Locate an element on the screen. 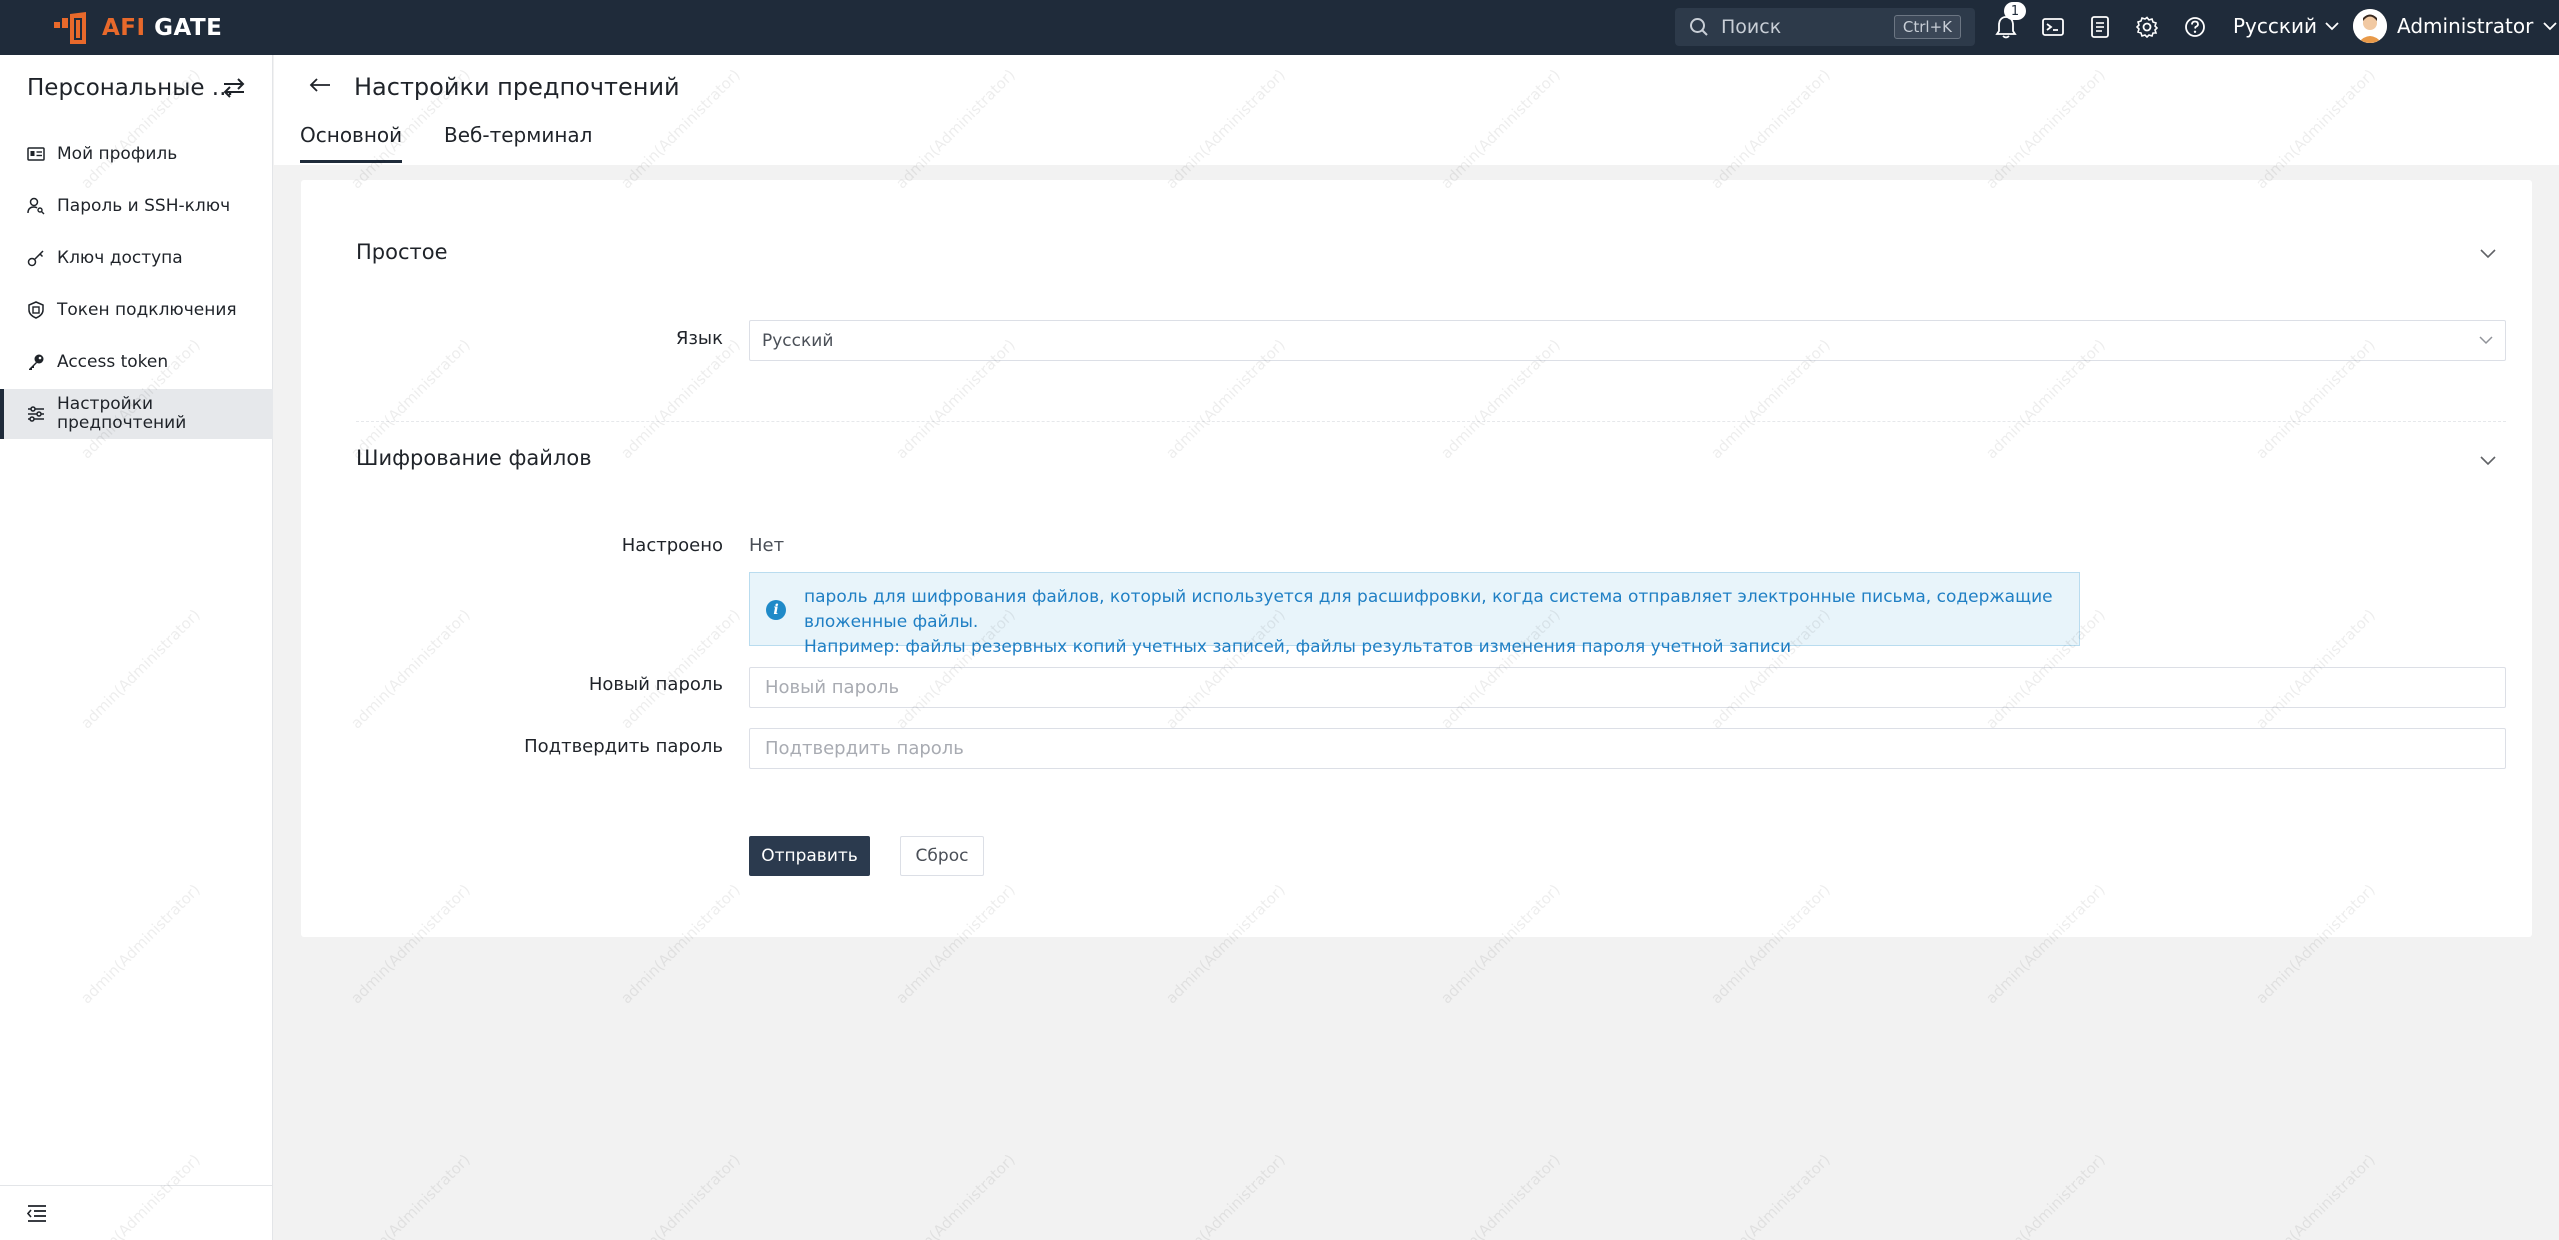 This screenshot has width=2559, height=1240. language-select-value: Русский is located at coordinates (798, 340).